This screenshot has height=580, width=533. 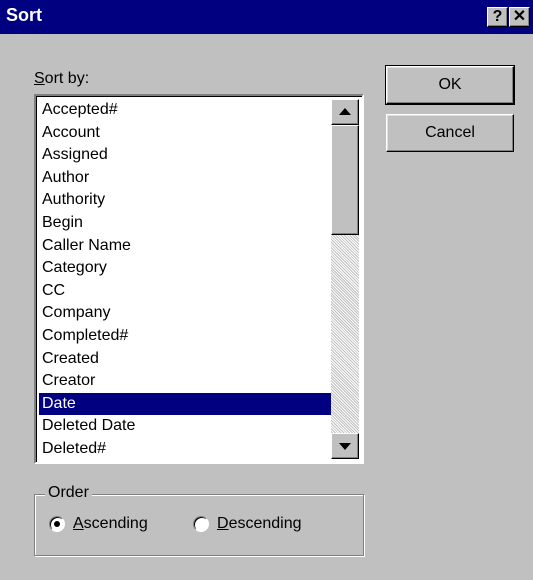 What do you see at coordinates (186, 313) in the screenshot?
I see `list-item: Company` at bounding box center [186, 313].